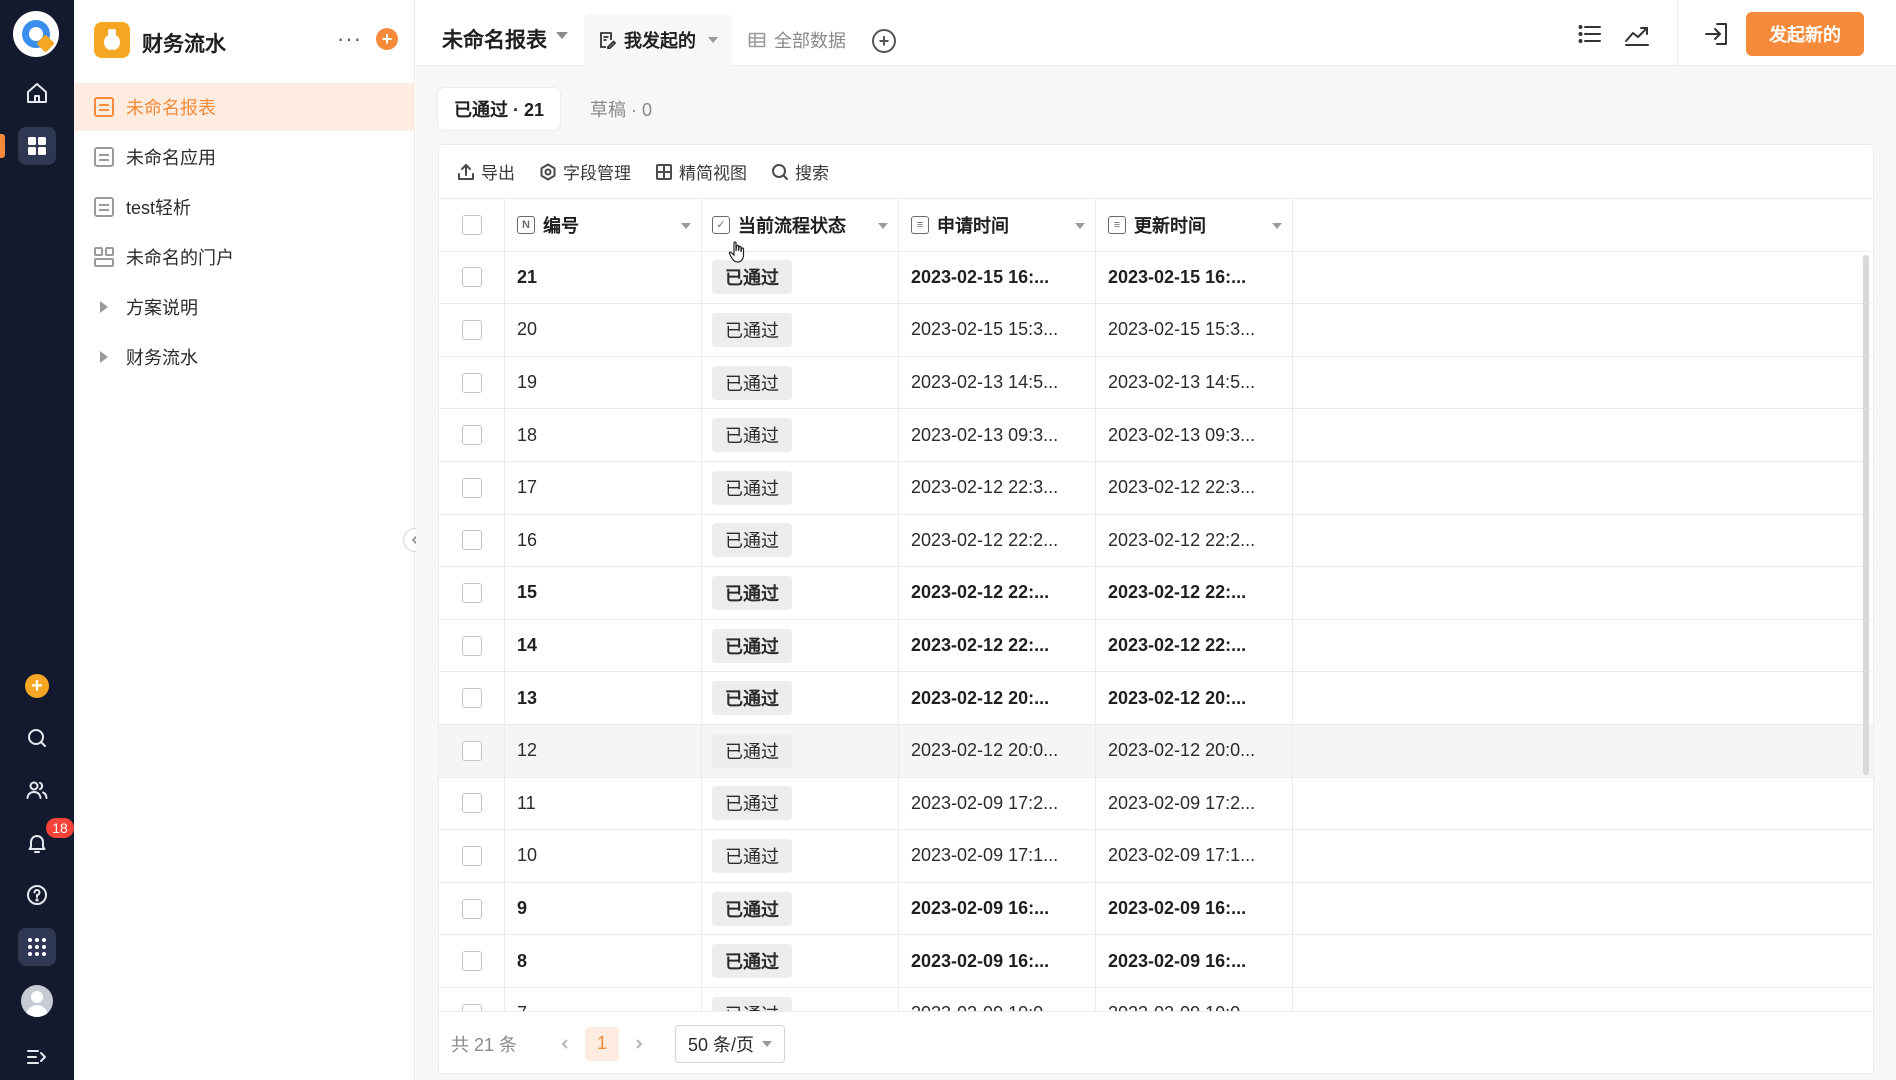 Image resolution: width=1896 pixels, height=1080 pixels. I want to click on app-launcher-icon, so click(37, 947).